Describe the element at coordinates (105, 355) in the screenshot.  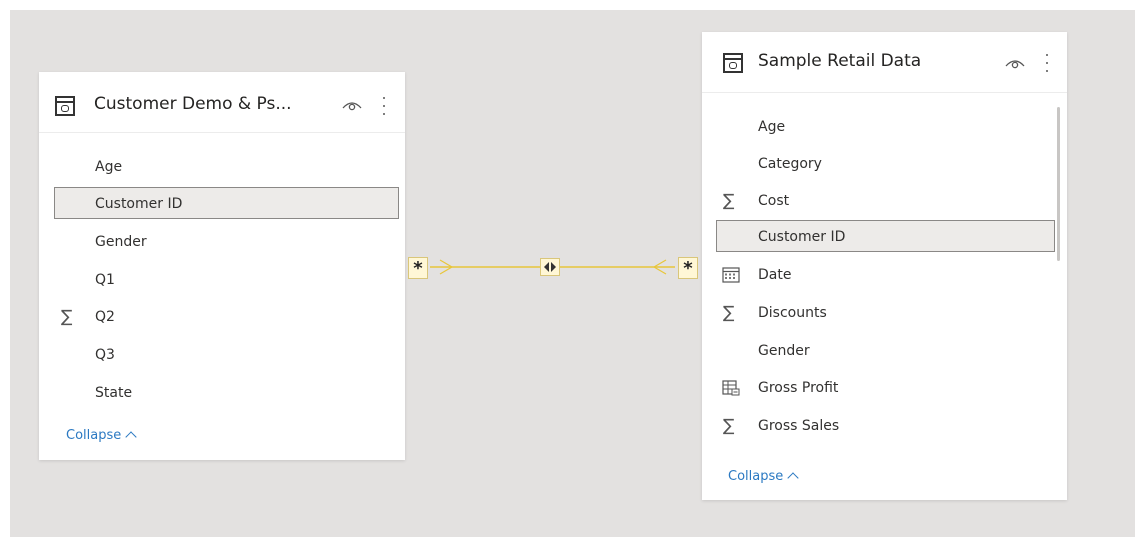
I see `field-label: Q3` at that location.